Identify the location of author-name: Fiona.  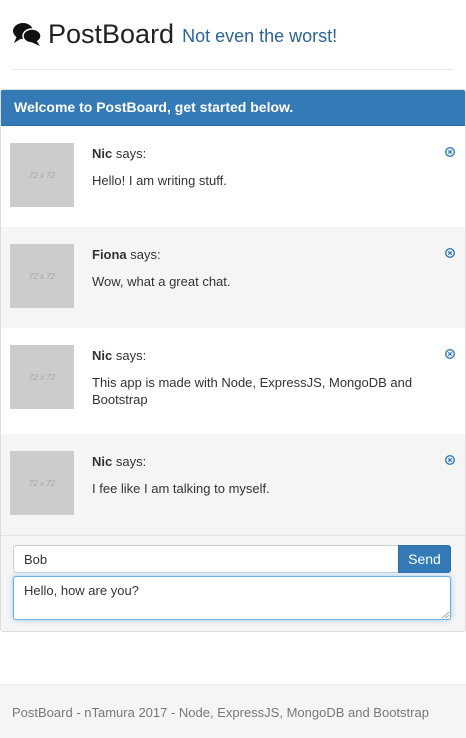
(109, 254).